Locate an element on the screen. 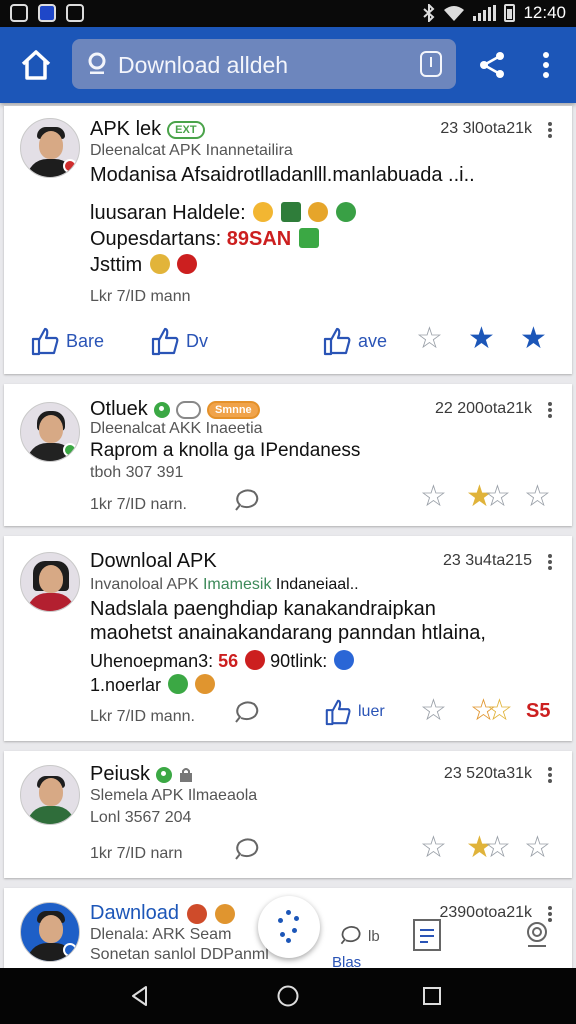 The height and width of the screenshot is (1024, 576). share-icon is located at coordinates (492, 65).